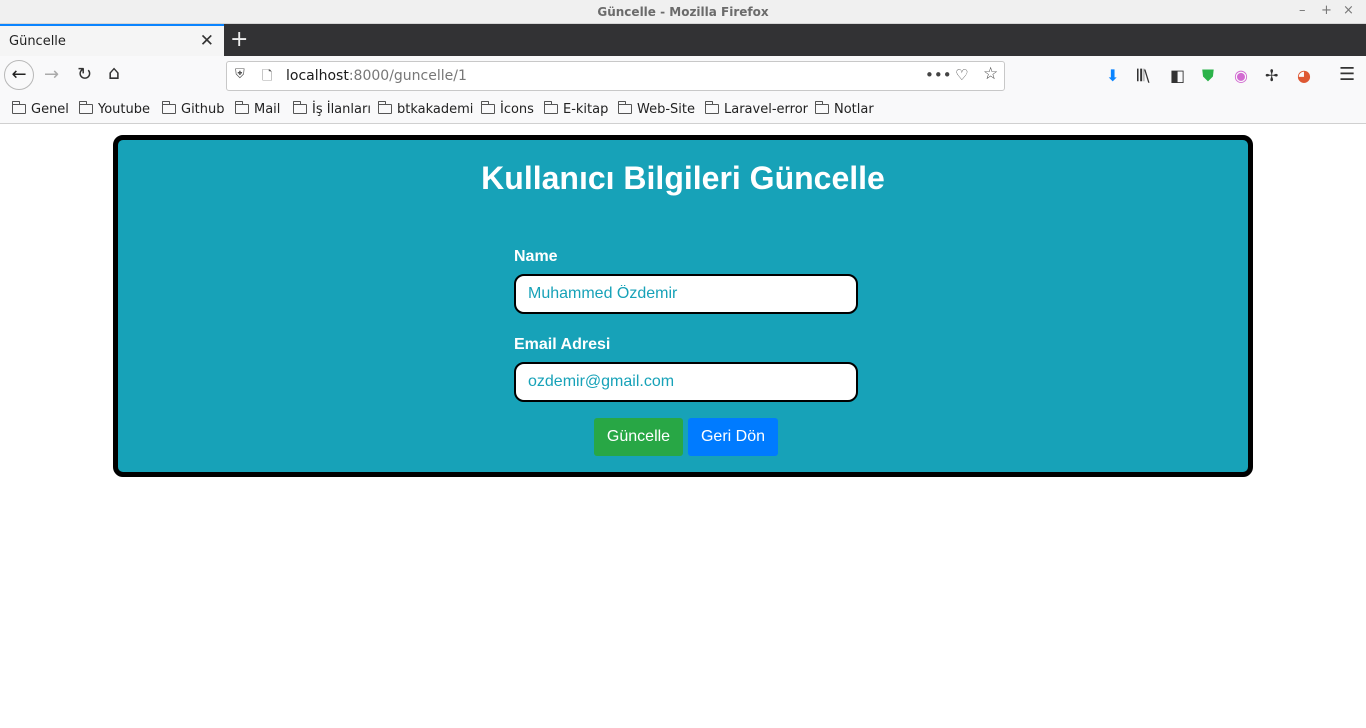 This screenshot has width=1366, height=728. I want to click on adblock-shield-icon: ⛊, so click(1208, 76).